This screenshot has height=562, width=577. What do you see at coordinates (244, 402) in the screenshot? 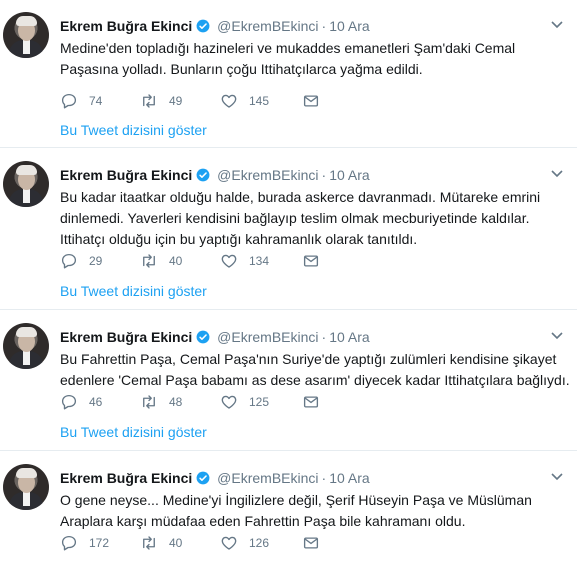
I see `like-button: 125` at bounding box center [244, 402].